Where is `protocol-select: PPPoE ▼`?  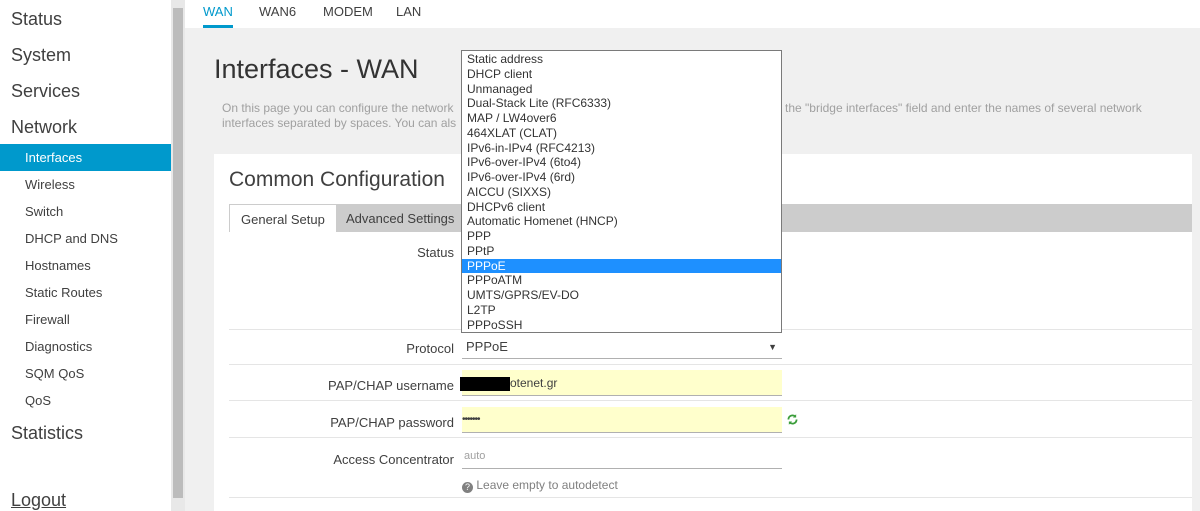 protocol-select: PPPoE ▼ is located at coordinates (622, 347).